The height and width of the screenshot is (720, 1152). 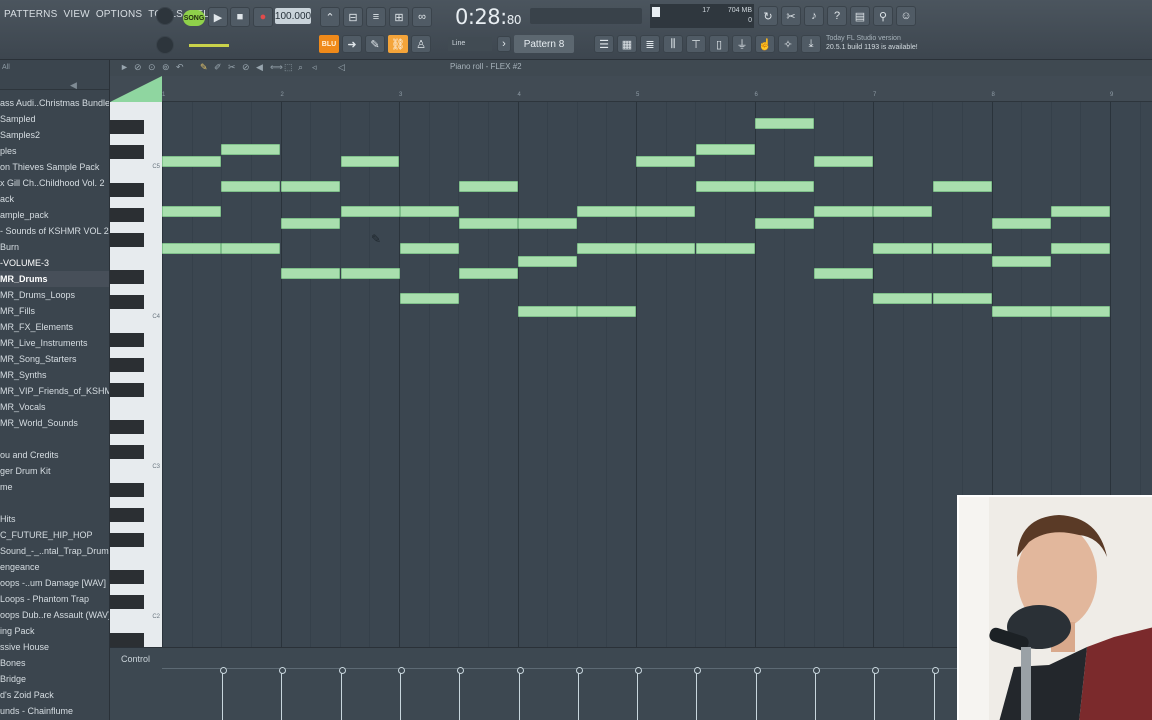 I want to click on pattern-selector: Pattern 8, so click(x=544, y=44).